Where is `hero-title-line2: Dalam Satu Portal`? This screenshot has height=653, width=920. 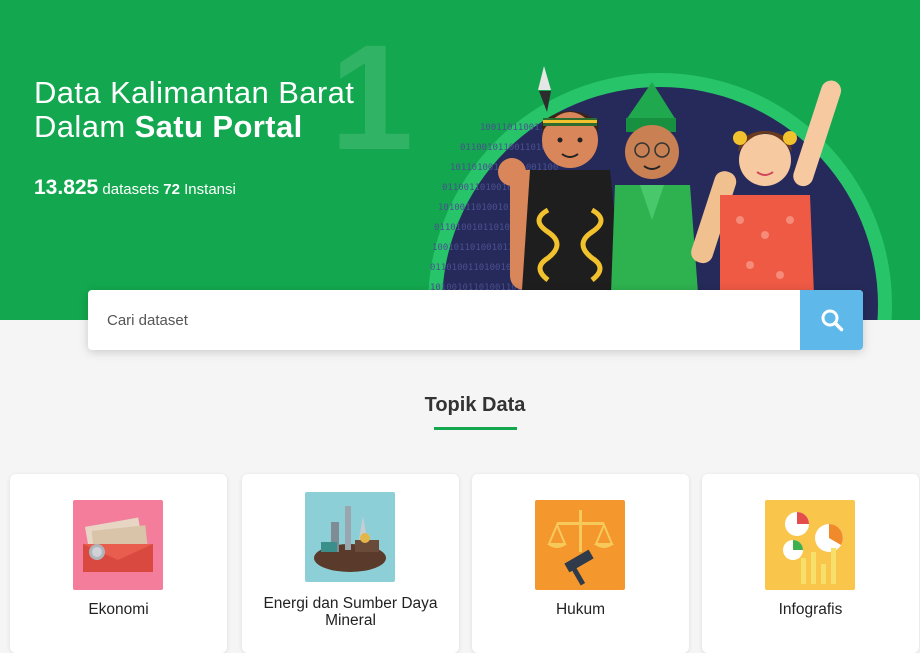
hero-title-line2: Dalam Satu Portal is located at coordinates (194, 127).